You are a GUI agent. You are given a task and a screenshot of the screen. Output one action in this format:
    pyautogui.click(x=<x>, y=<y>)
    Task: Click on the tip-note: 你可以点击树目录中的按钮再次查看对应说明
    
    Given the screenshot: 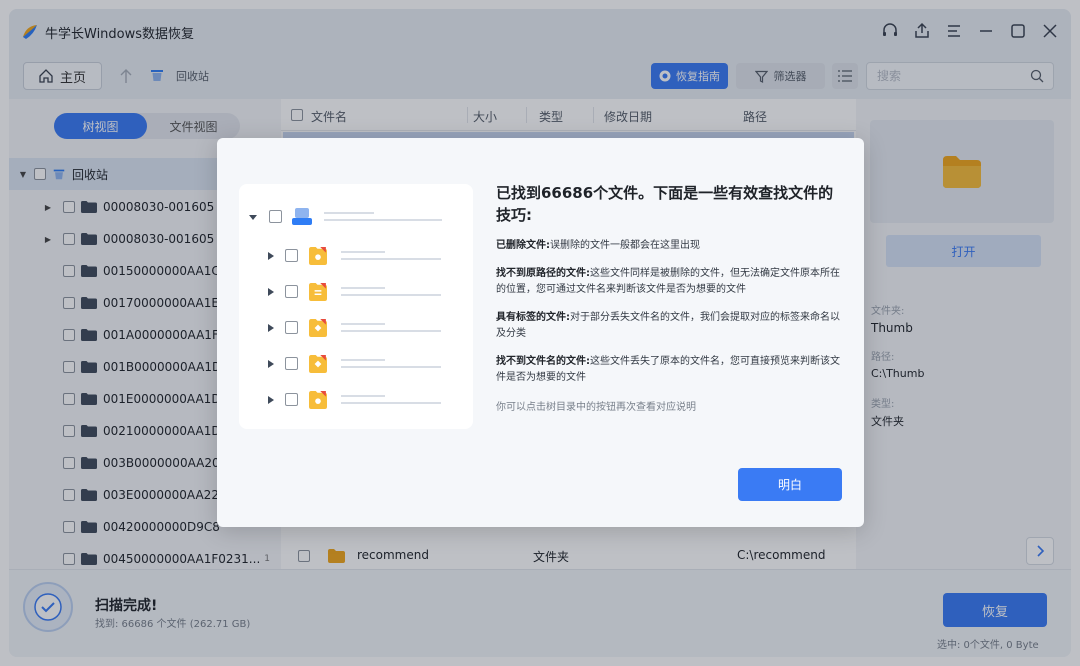 What is the action you would take?
    pyautogui.click(x=671, y=408)
    